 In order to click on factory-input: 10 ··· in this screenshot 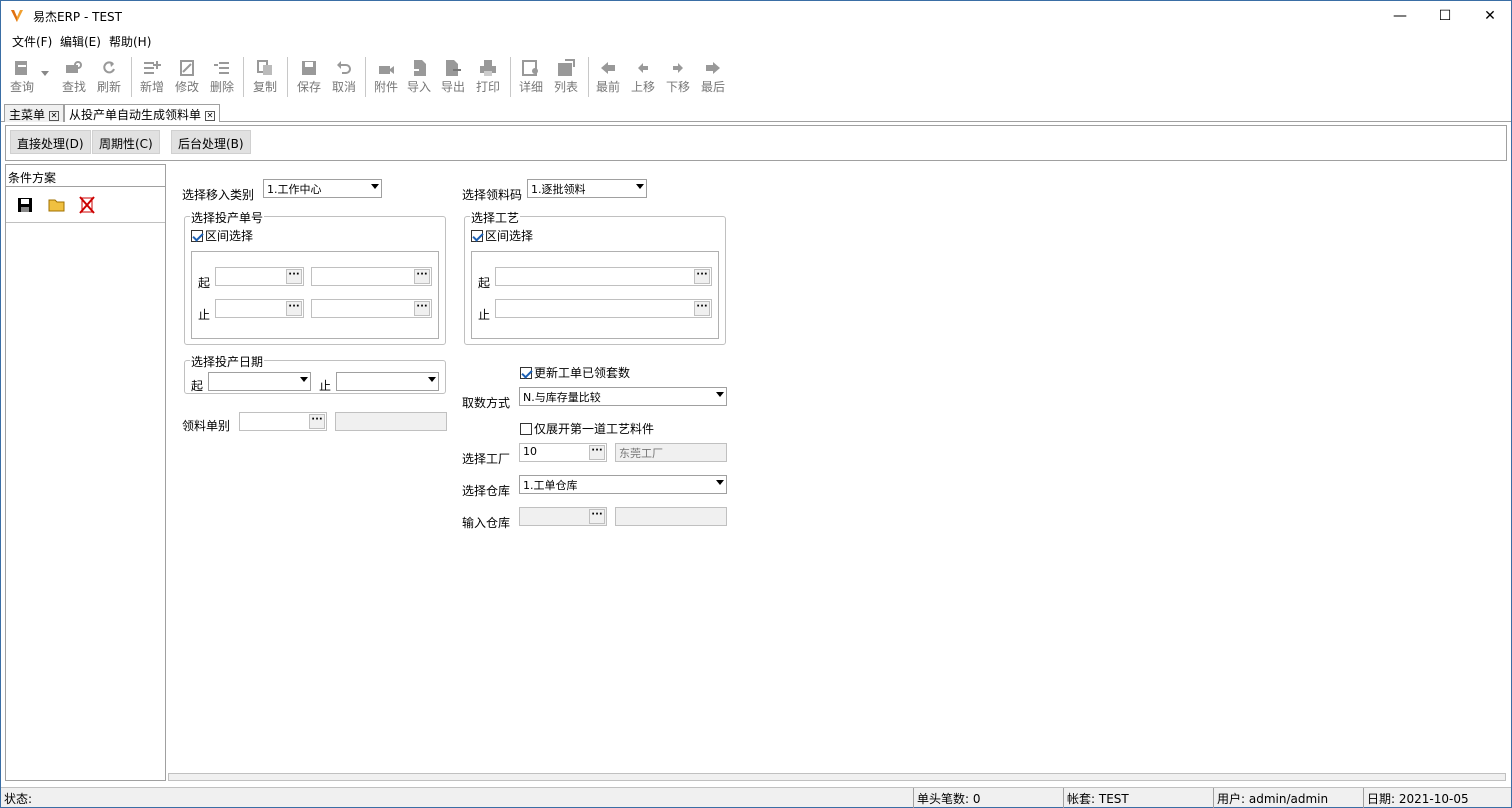, I will do `click(563, 452)`.